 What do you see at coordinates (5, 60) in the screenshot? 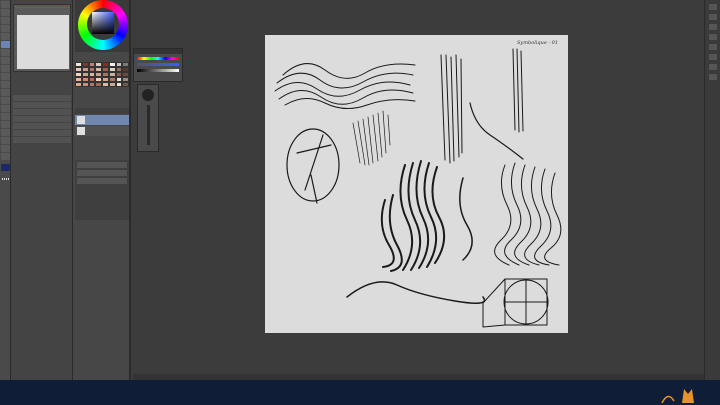
I see `brush-tool-icon` at bounding box center [5, 60].